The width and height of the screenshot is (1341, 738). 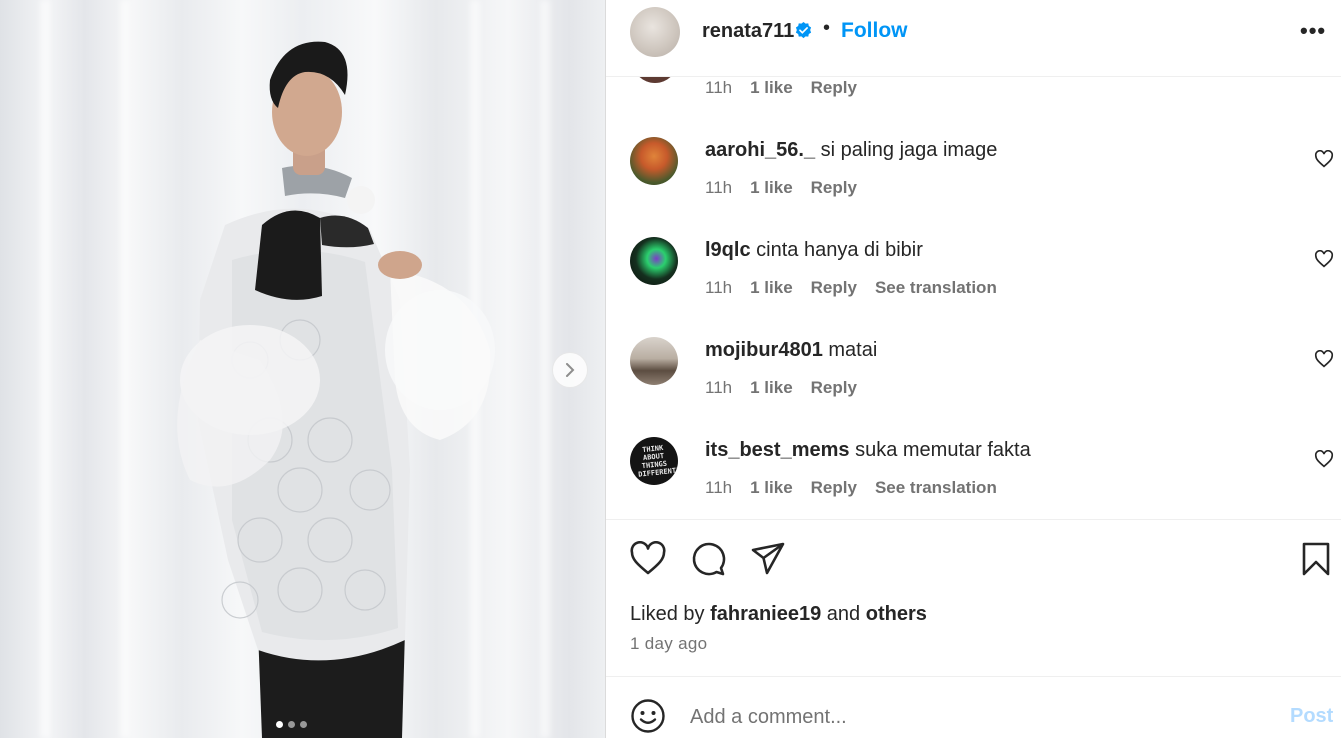 I want to click on author-avatar, so click(x=655, y=32).